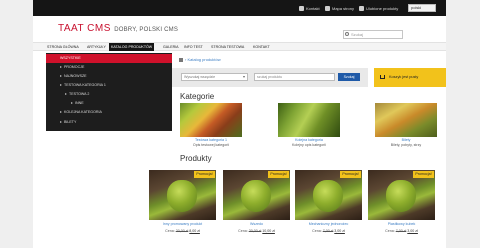 This screenshot has width=480, height=248. What do you see at coordinates (109, 85) in the screenshot?
I see `sidebar-item-test-category-1: TESTOWA KATEGORIA 1` at bounding box center [109, 85].